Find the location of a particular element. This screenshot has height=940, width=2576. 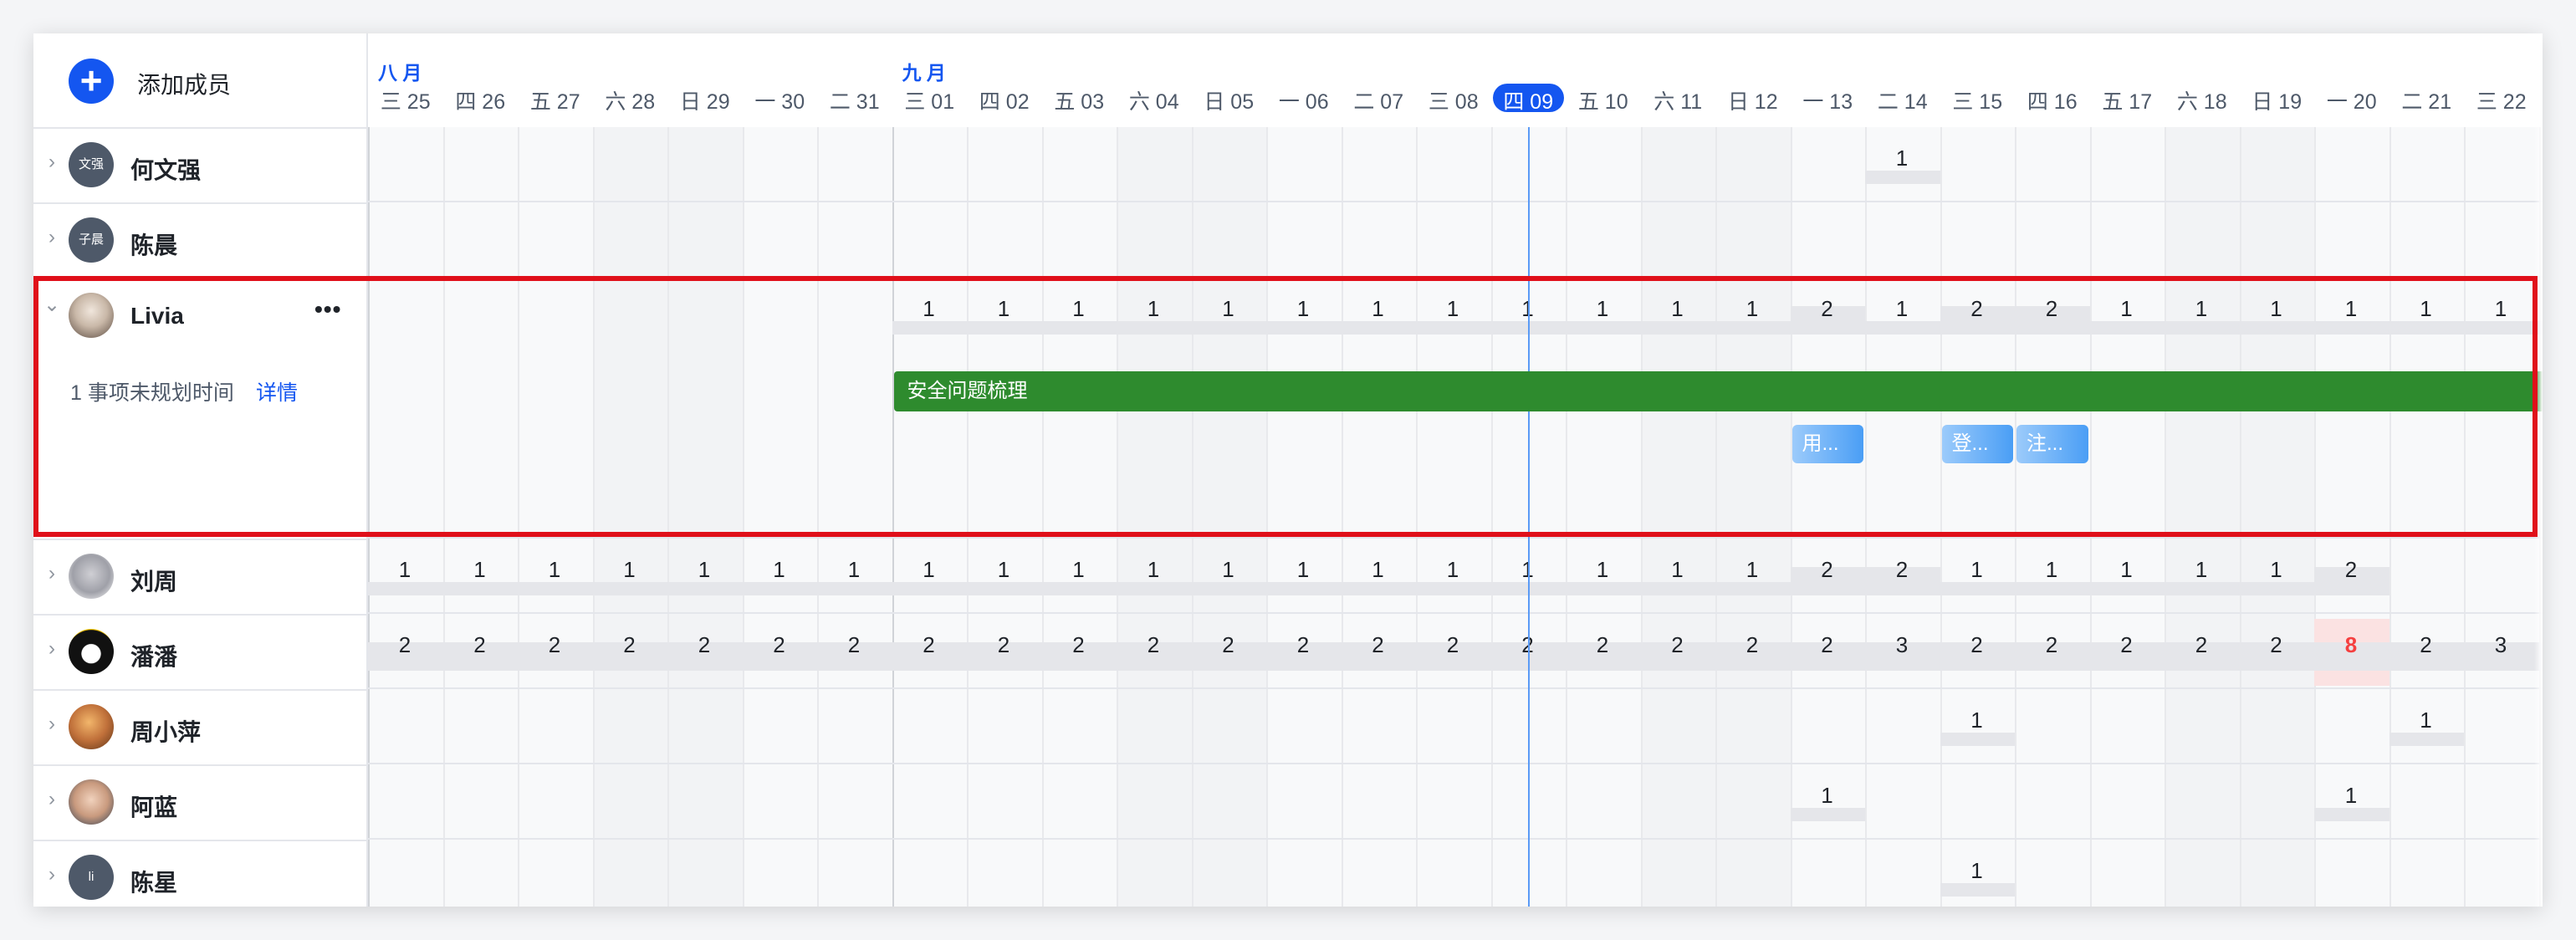

day-label: 二 21 is located at coordinates (2427, 100).